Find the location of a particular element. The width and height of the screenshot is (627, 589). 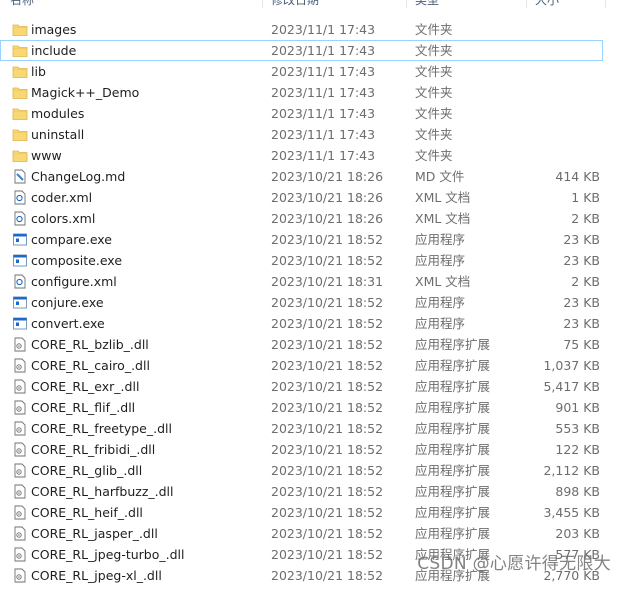

file-row: colors.xml 2023/10/21 18:26 XML 文档 2 KB is located at coordinates (313, 218).